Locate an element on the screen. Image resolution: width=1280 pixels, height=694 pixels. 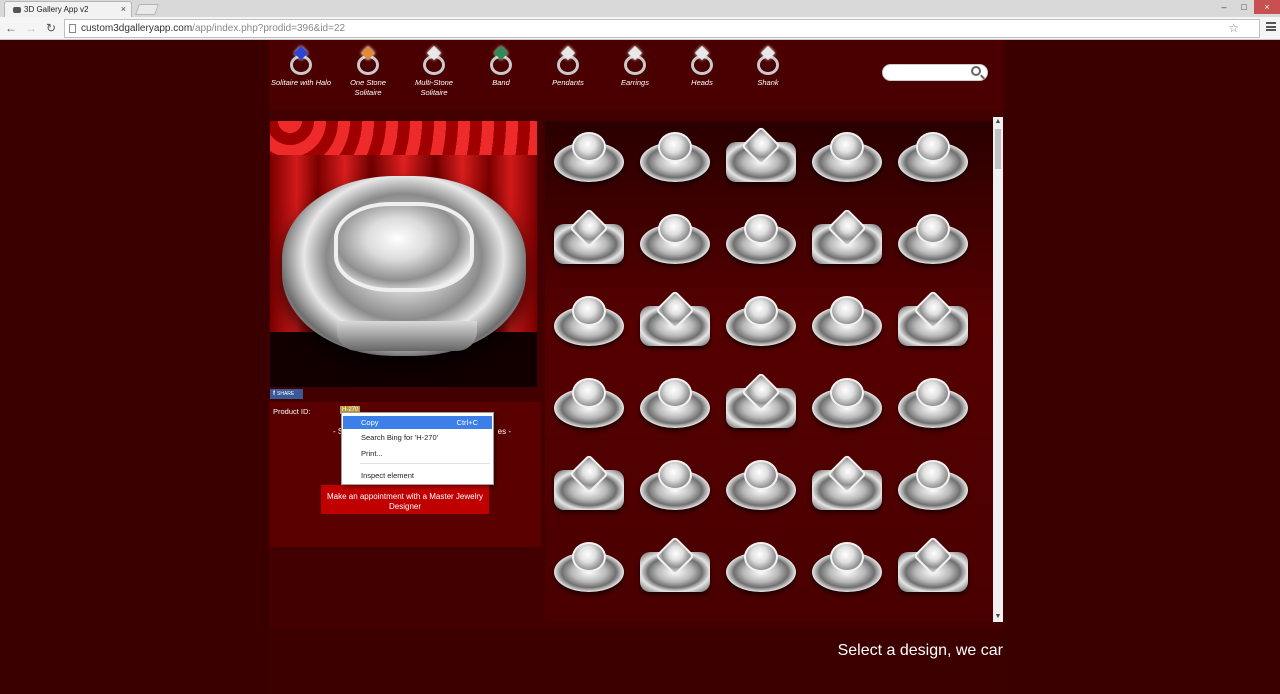
tab-close-icon: × is located at coordinates (123, 9).